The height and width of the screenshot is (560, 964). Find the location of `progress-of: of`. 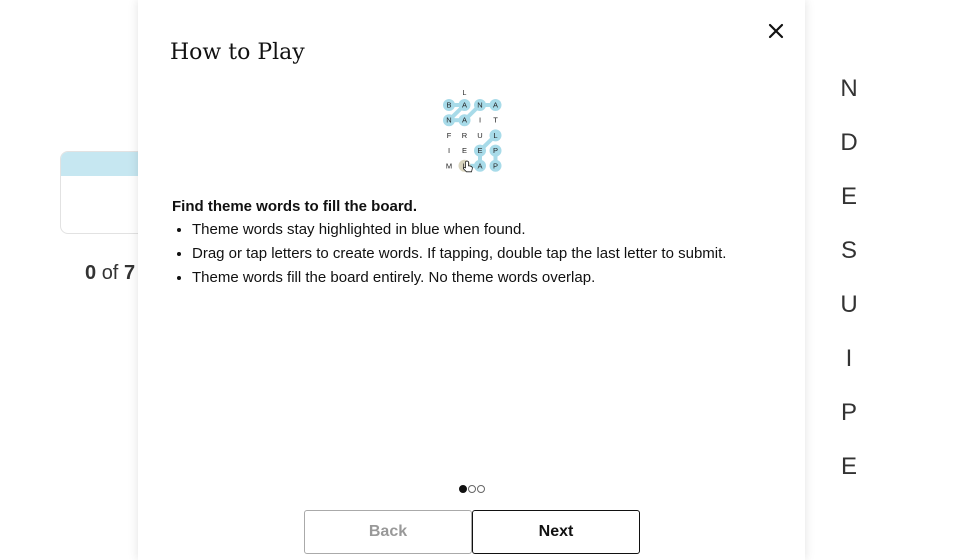

progress-of: of is located at coordinates (110, 273).